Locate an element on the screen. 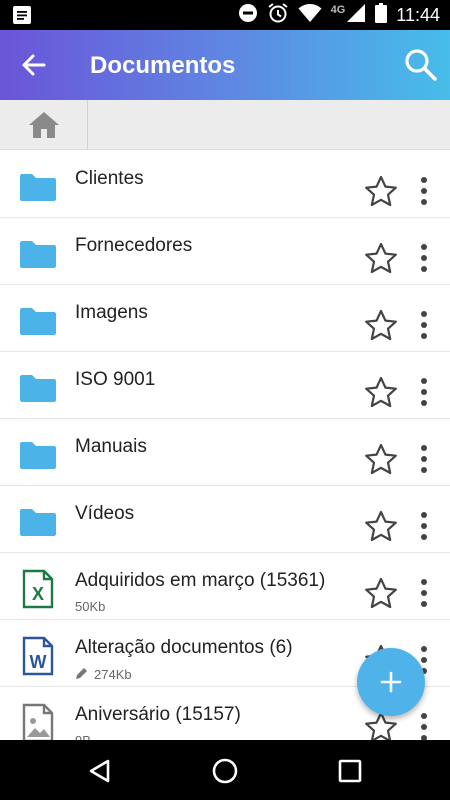  item-name: Aniversário (15157) is located at coordinates (158, 714).